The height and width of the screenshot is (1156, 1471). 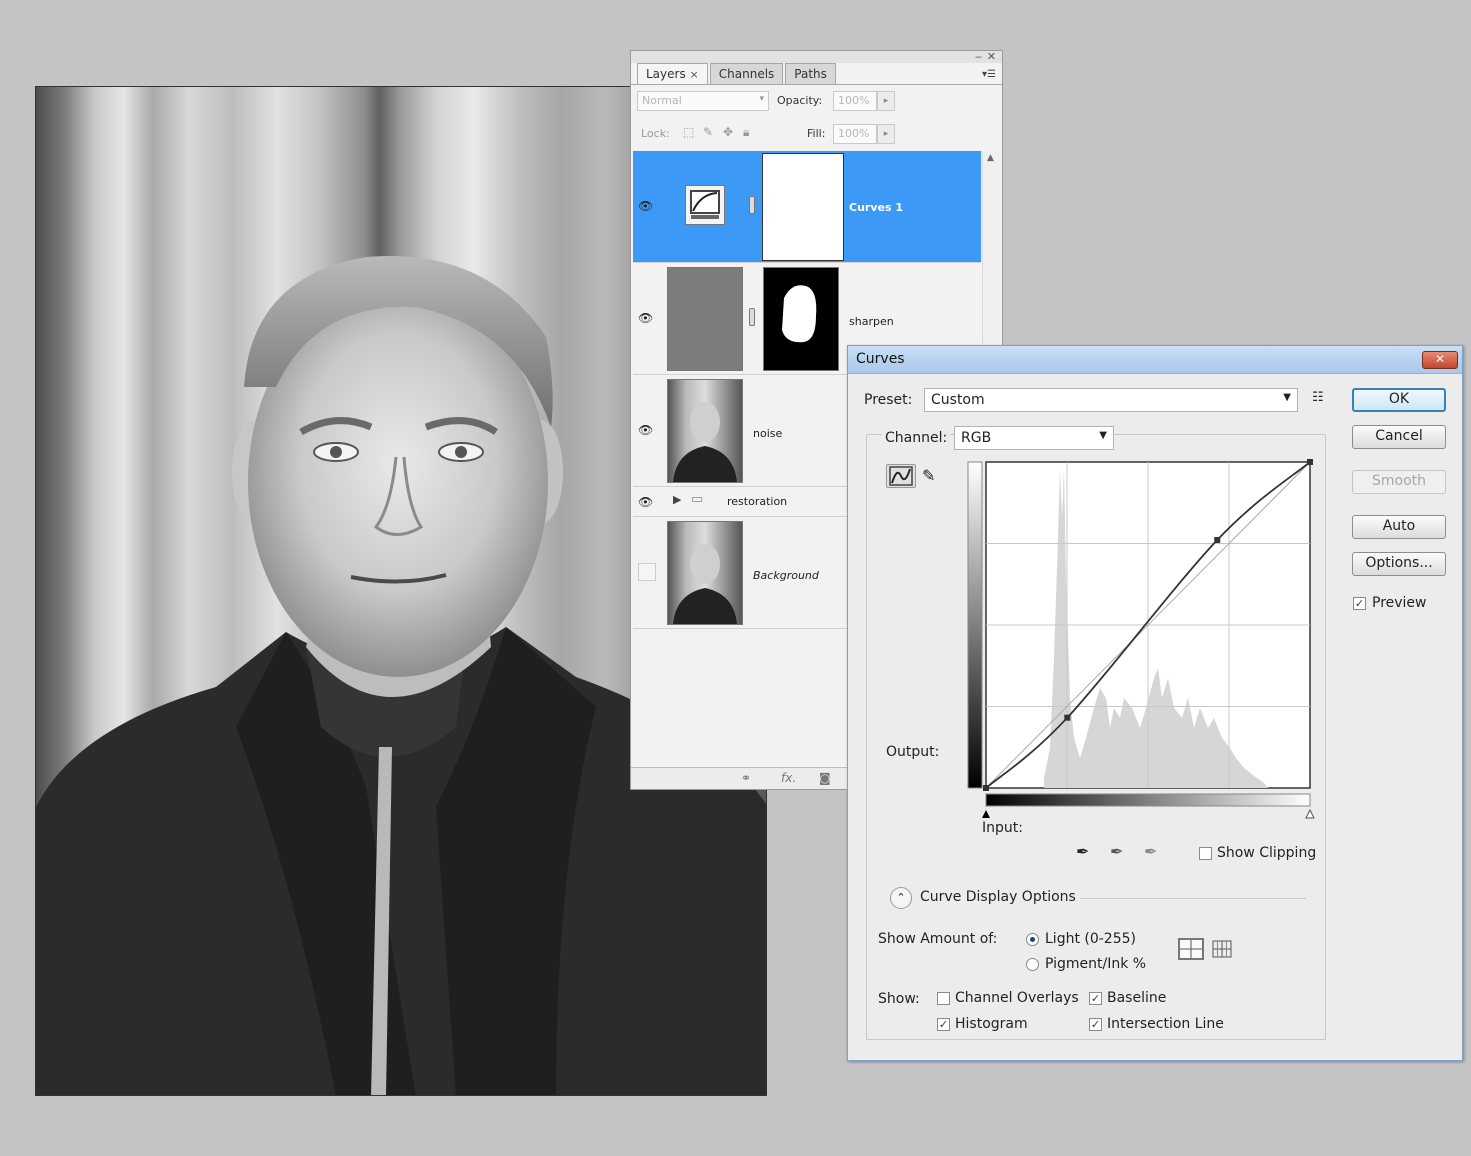 I want to click on layer-name: noise, so click(x=767, y=433).